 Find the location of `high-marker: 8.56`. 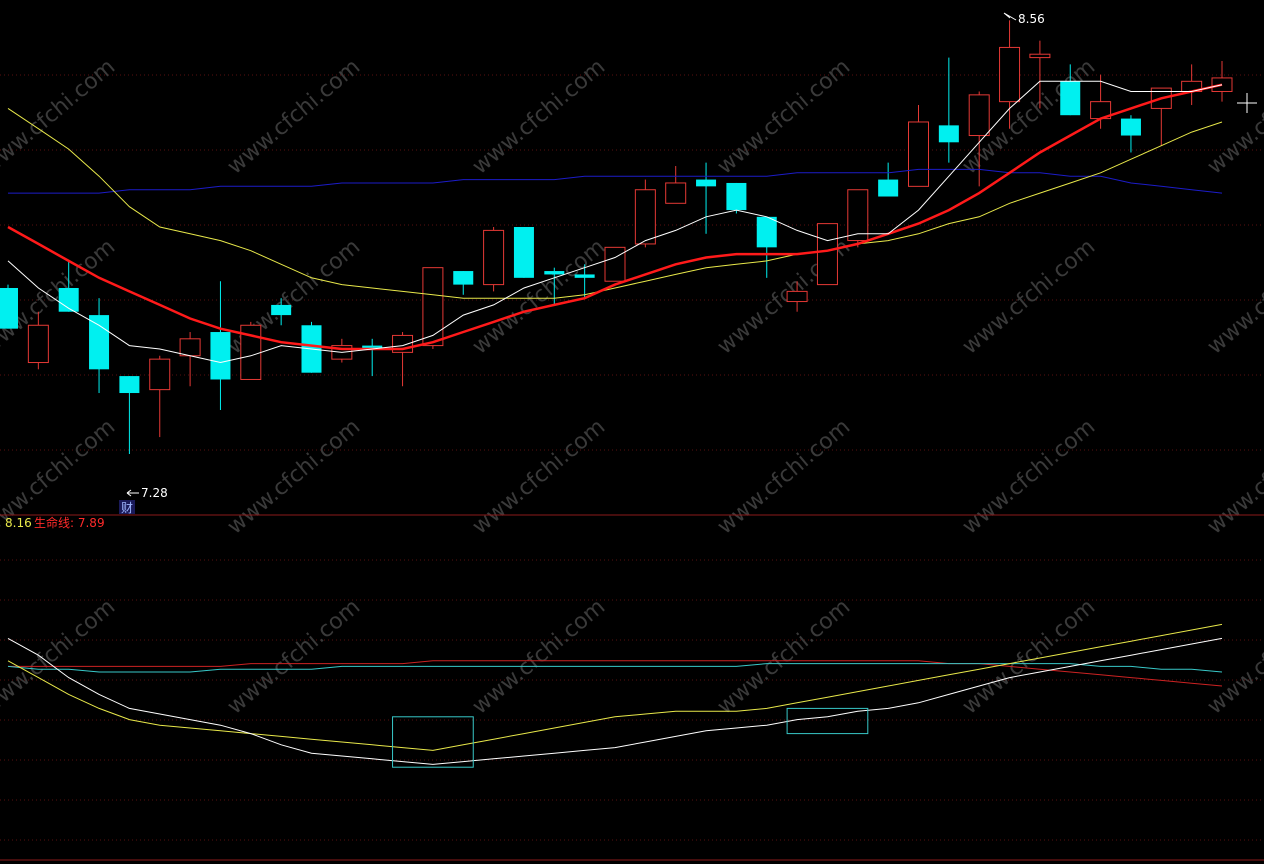

high-marker: 8.56 is located at coordinates (1024, 19).